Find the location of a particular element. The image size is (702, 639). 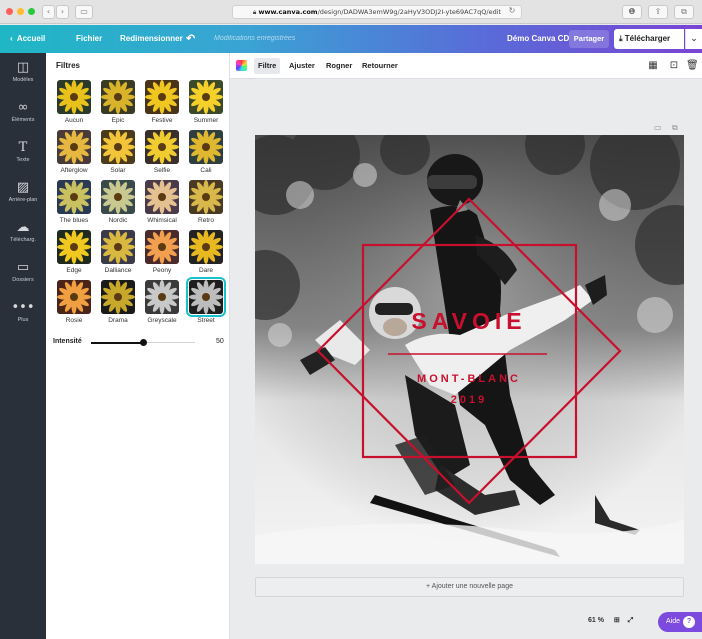

back-icon: ‹ is located at coordinates (48, 12).